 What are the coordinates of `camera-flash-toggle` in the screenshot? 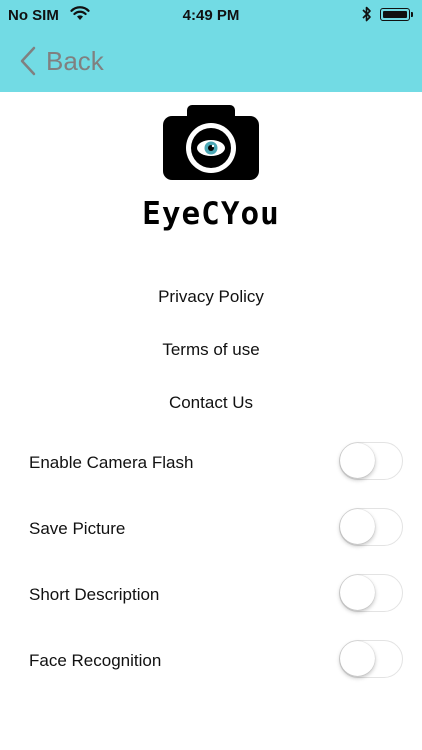 It's located at (371, 461).